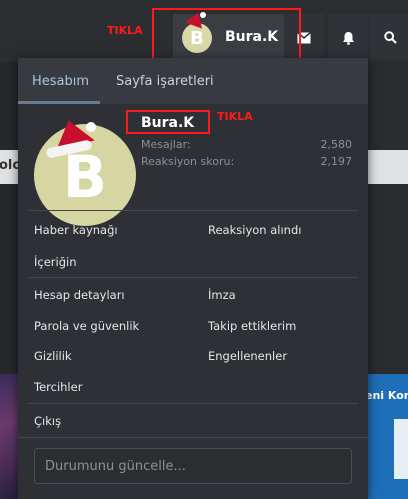 This screenshot has height=499, width=408. Describe the element at coordinates (86, 326) in the screenshot. I see `menu-item-password-security: Parola ve güvenlik` at that location.